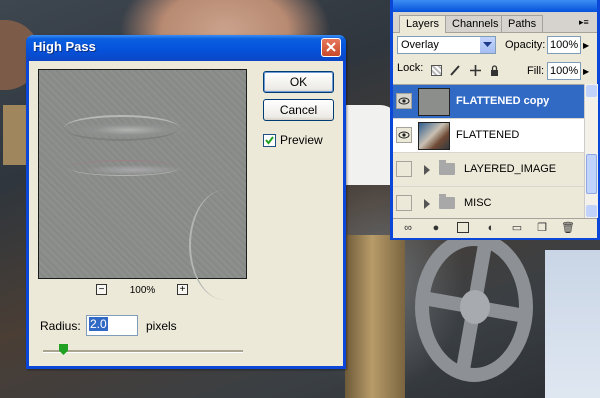 This screenshot has width=600, height=398. I want to click on radius-label: Radius:, so click(60, 326).